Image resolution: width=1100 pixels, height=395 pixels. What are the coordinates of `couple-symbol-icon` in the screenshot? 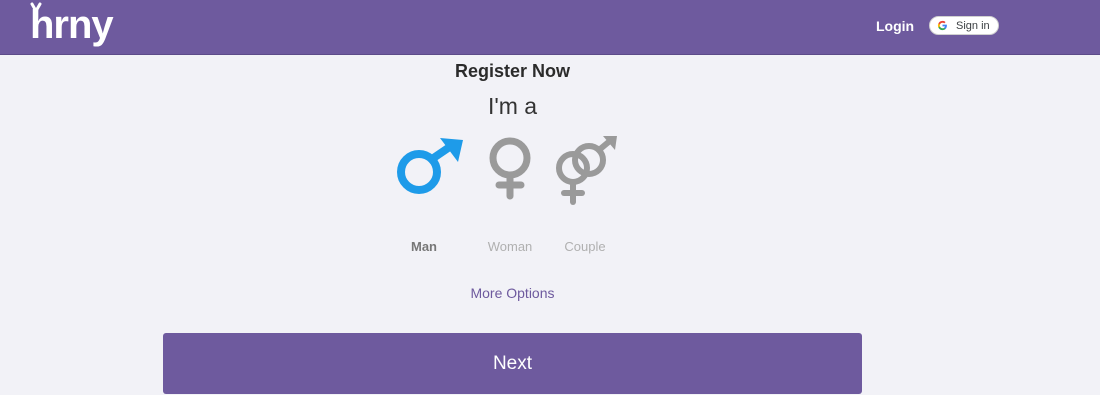 It's located at (586, 170).